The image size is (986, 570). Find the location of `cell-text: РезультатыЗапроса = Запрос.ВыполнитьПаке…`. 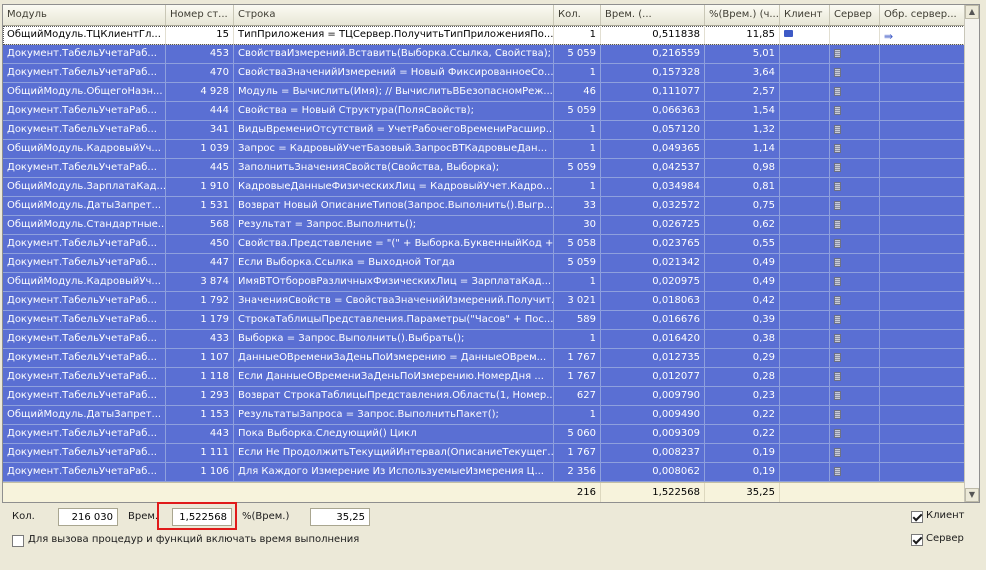

cell-text: РезультатыЗапроса = Запрос.ВыполнитьПаке… is located at coordinates (394, 415).